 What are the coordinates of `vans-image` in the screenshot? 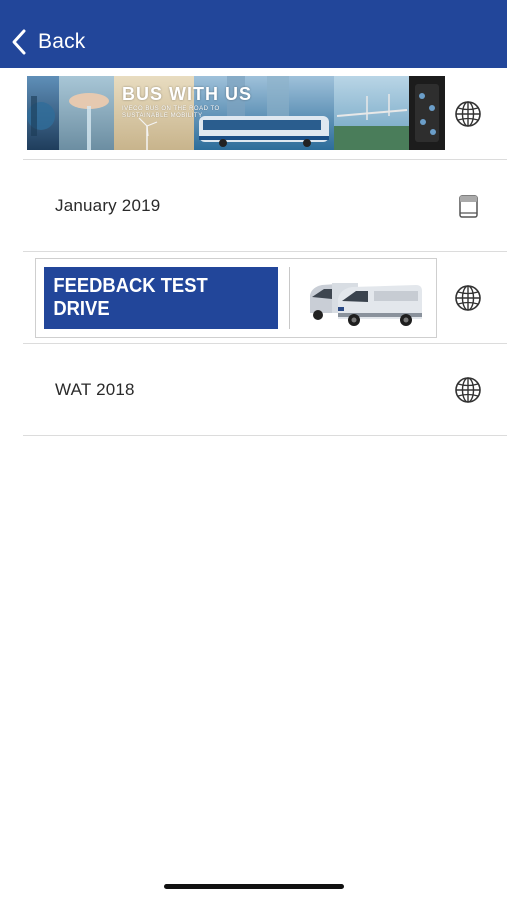 It's located at (366, 304).